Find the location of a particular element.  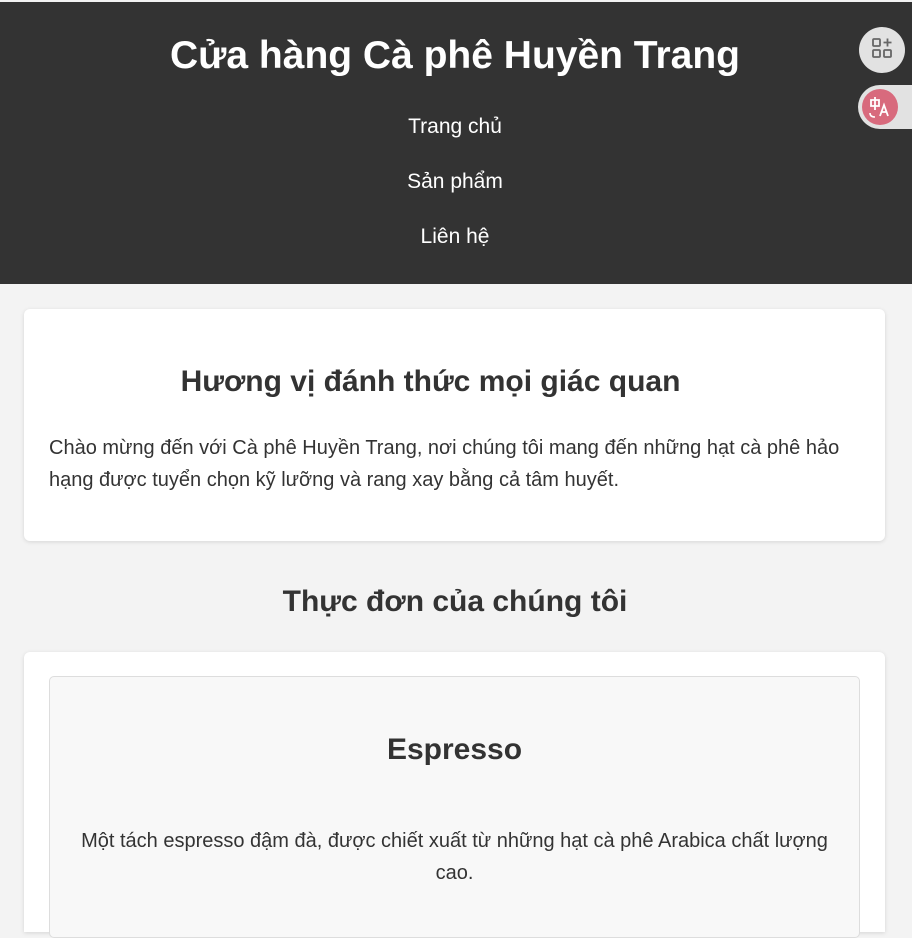

translate-button is located at coordinates (885, 107).